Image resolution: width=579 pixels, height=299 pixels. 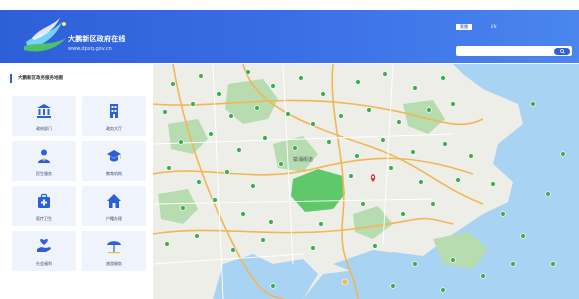 What do you see at coordinates (464, 27) in the screenshot?
I see `language-switch-traditional: 繁體` at bounding box center [464, 27].